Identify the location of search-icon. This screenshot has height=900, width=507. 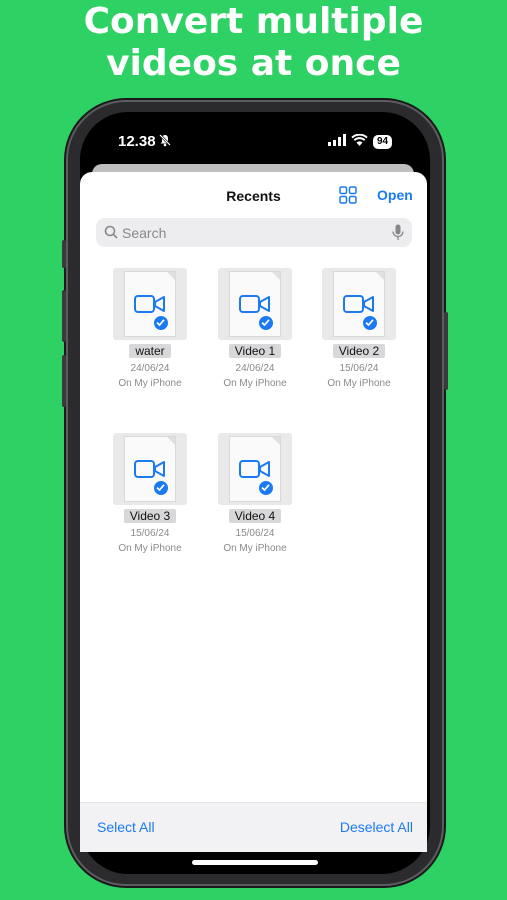
(111, 234).